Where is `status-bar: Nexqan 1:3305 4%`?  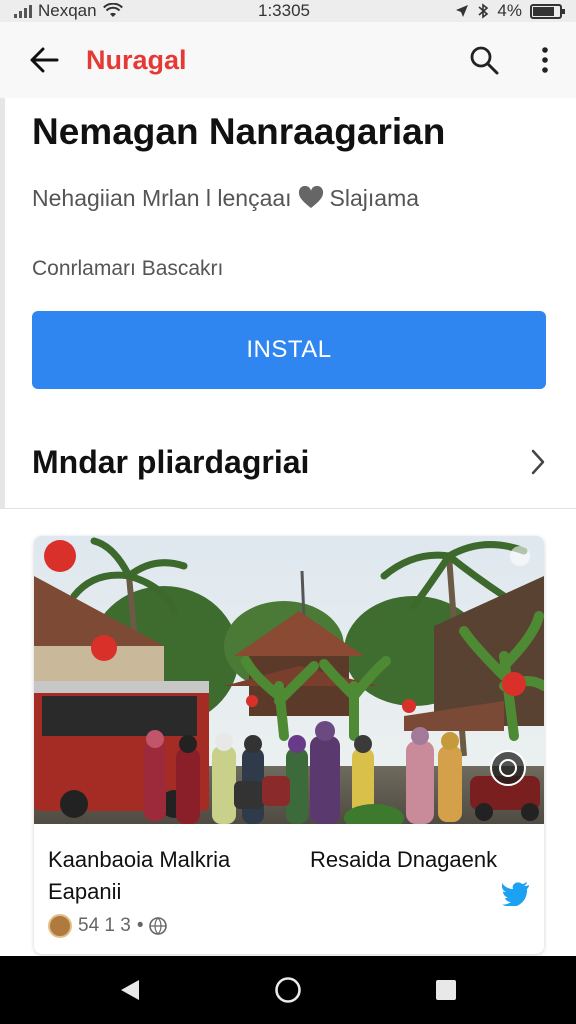
status-bar: Nexqan 1:3305 4% is located at coordinates (288, 11).